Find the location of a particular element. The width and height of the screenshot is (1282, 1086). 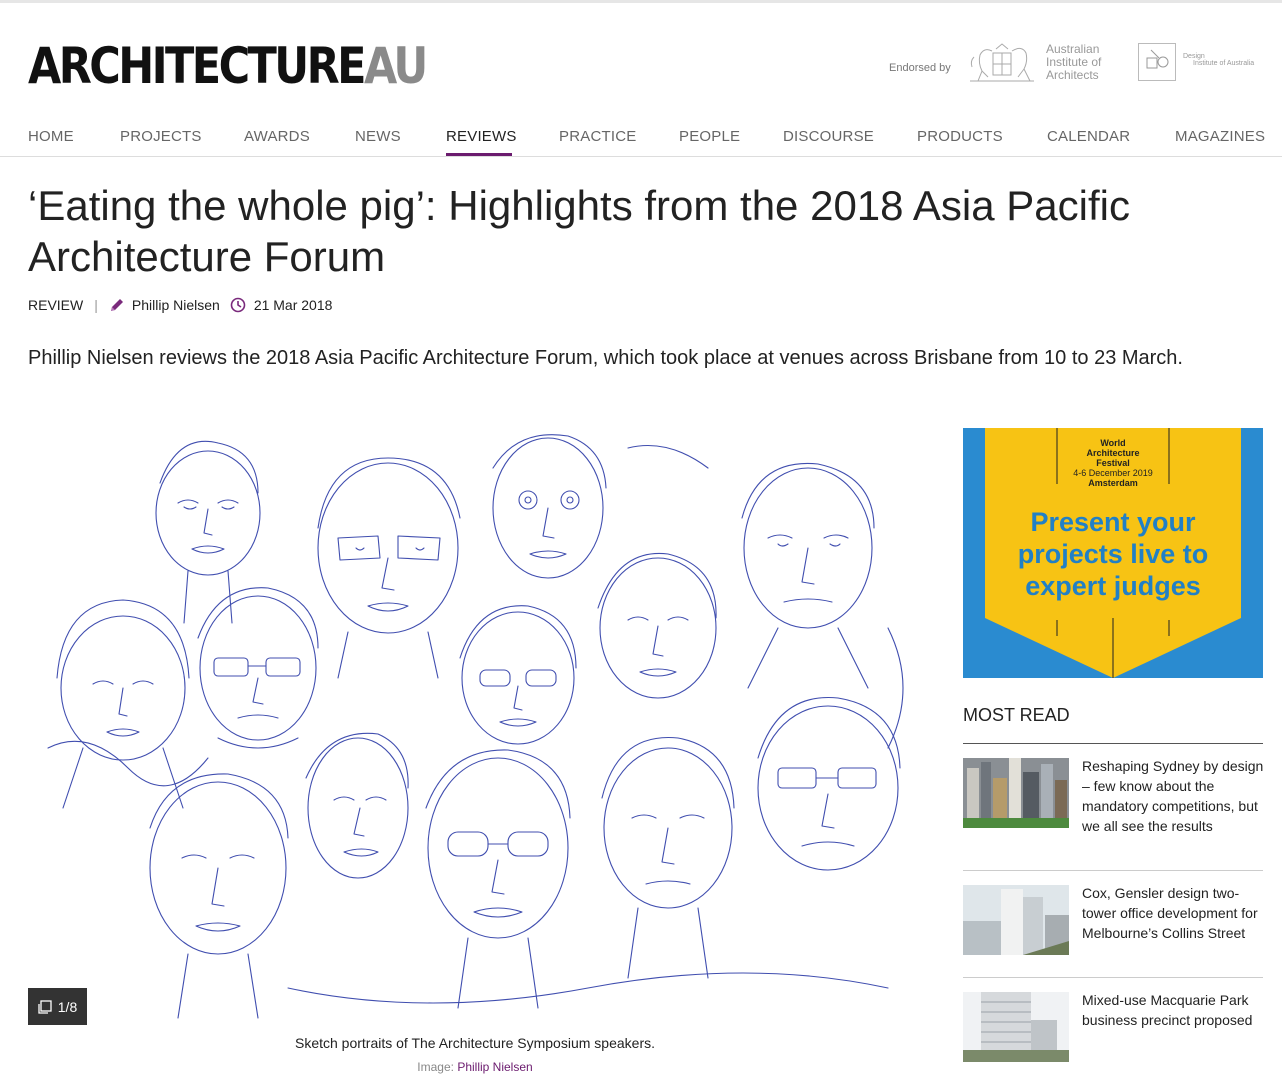

nav-people: PEOPLE is located at coordinates (709, 136).